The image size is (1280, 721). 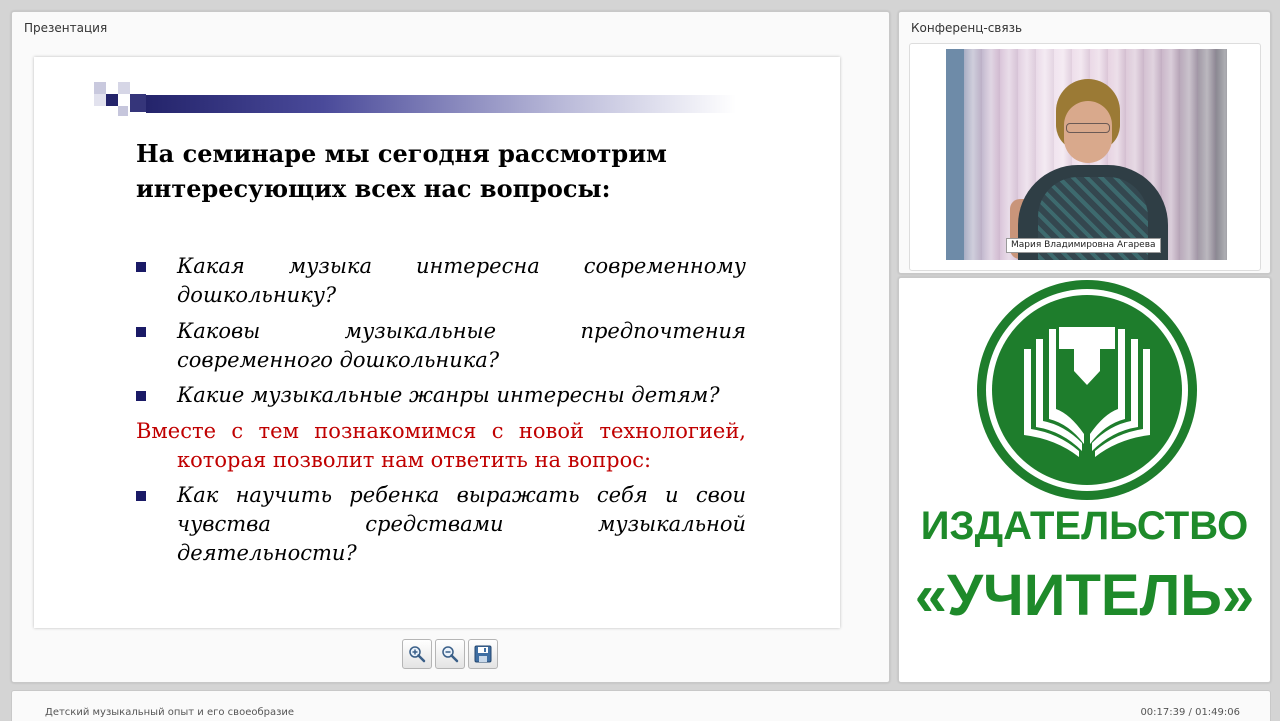 What do you see at coordinates (1084, 526) in the screenshot?
I see `publisher-name-line1: ИЗДАТЕЛЬСТВО` at bounding box center [1084, 526].